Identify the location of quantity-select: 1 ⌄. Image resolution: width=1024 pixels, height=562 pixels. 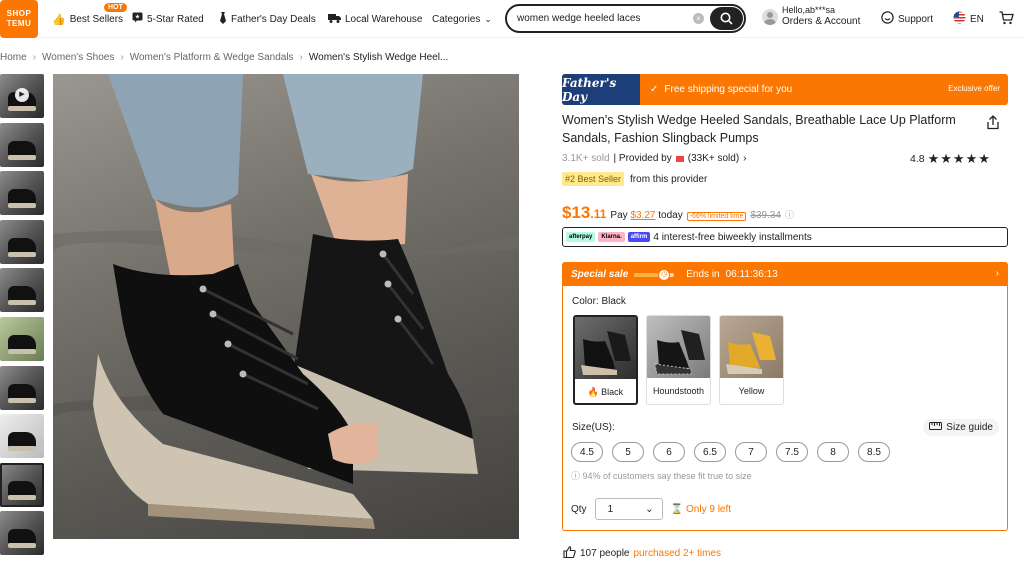
(628, 509).